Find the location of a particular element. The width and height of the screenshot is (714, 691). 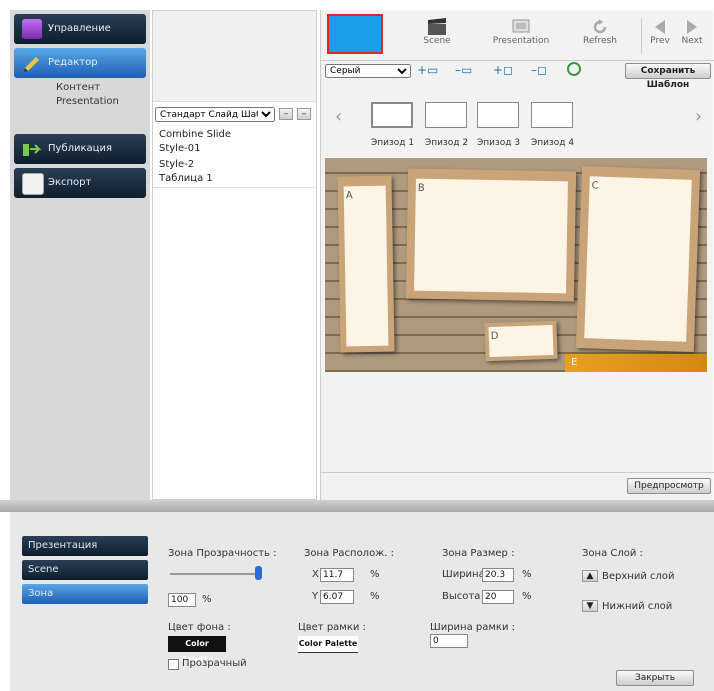

layout-select: Серый is located at coordinates (368, 71).